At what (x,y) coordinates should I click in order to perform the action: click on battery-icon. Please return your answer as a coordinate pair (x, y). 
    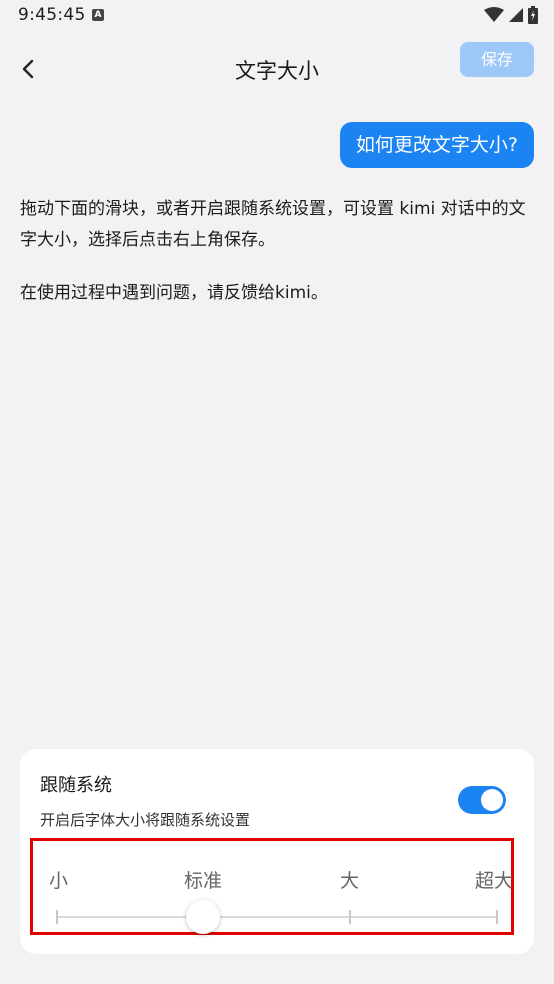
    Looking at the image, I should click on (533, 15).